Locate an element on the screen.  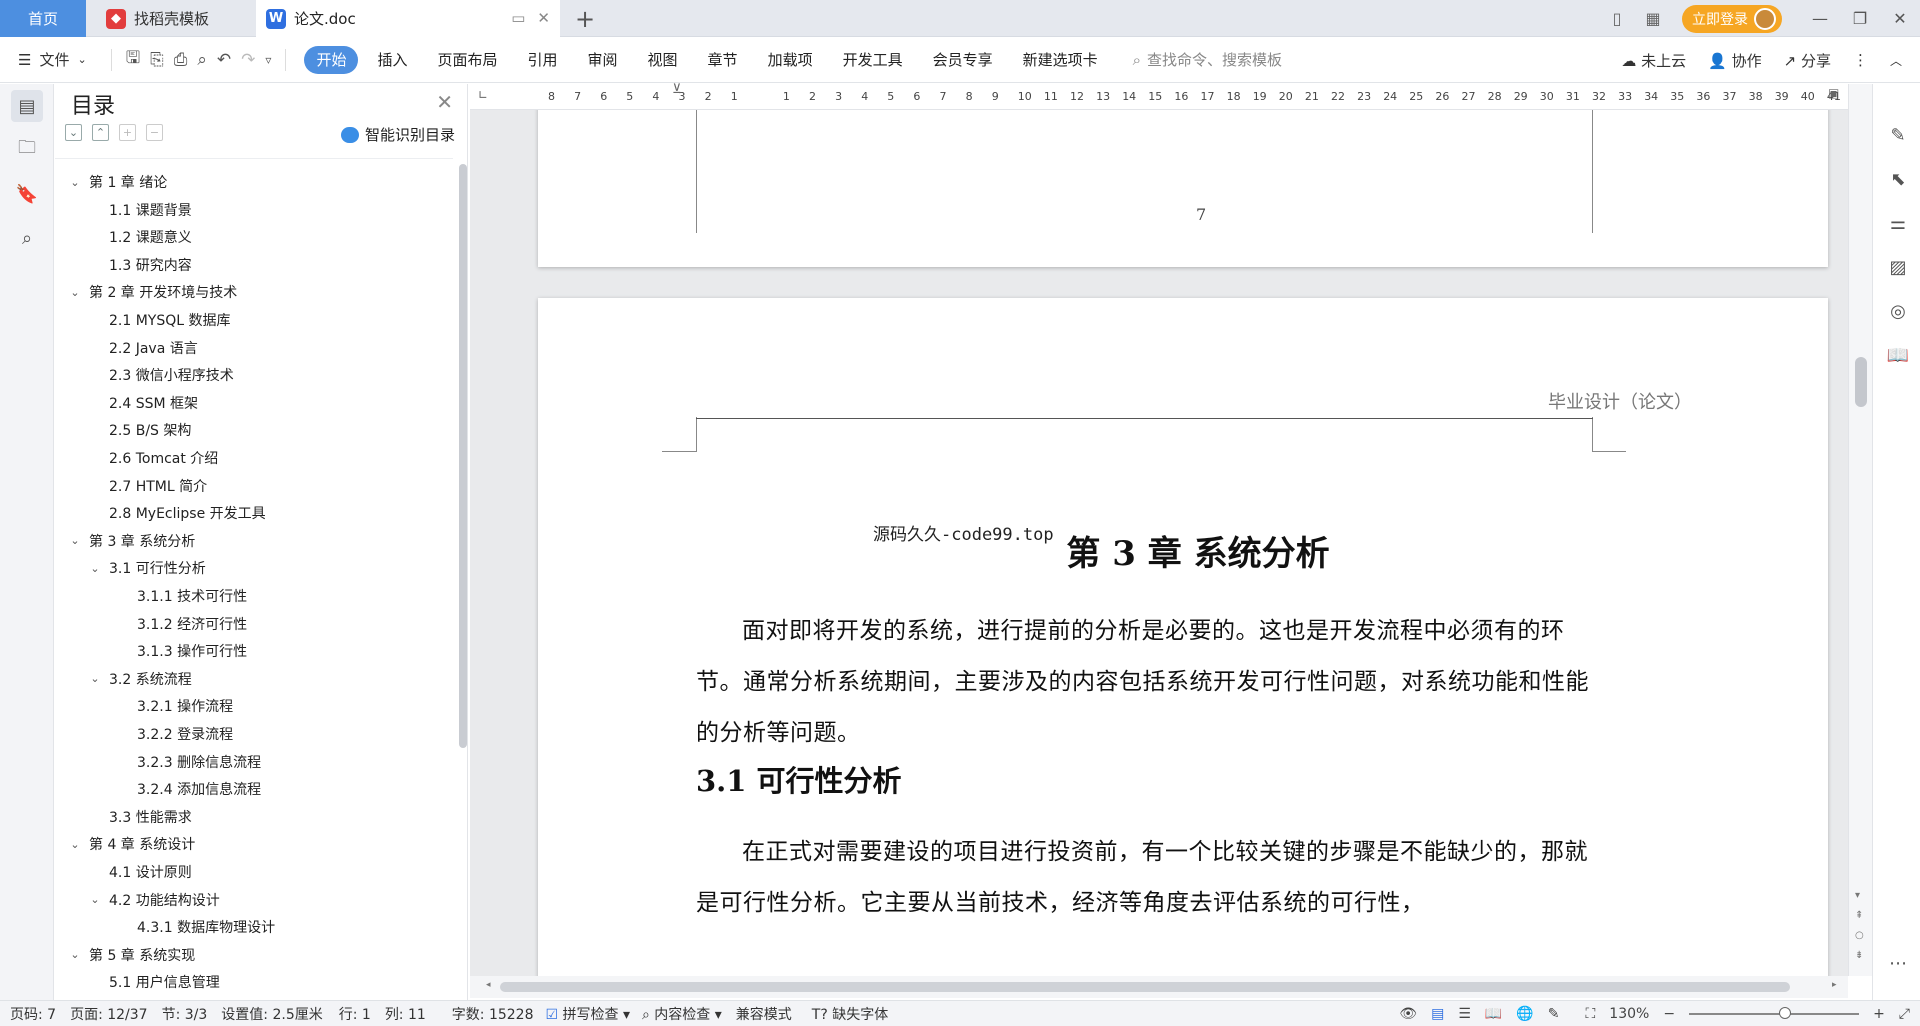
customize-qa-icon: ▿ is located at coordinates (268, 60).